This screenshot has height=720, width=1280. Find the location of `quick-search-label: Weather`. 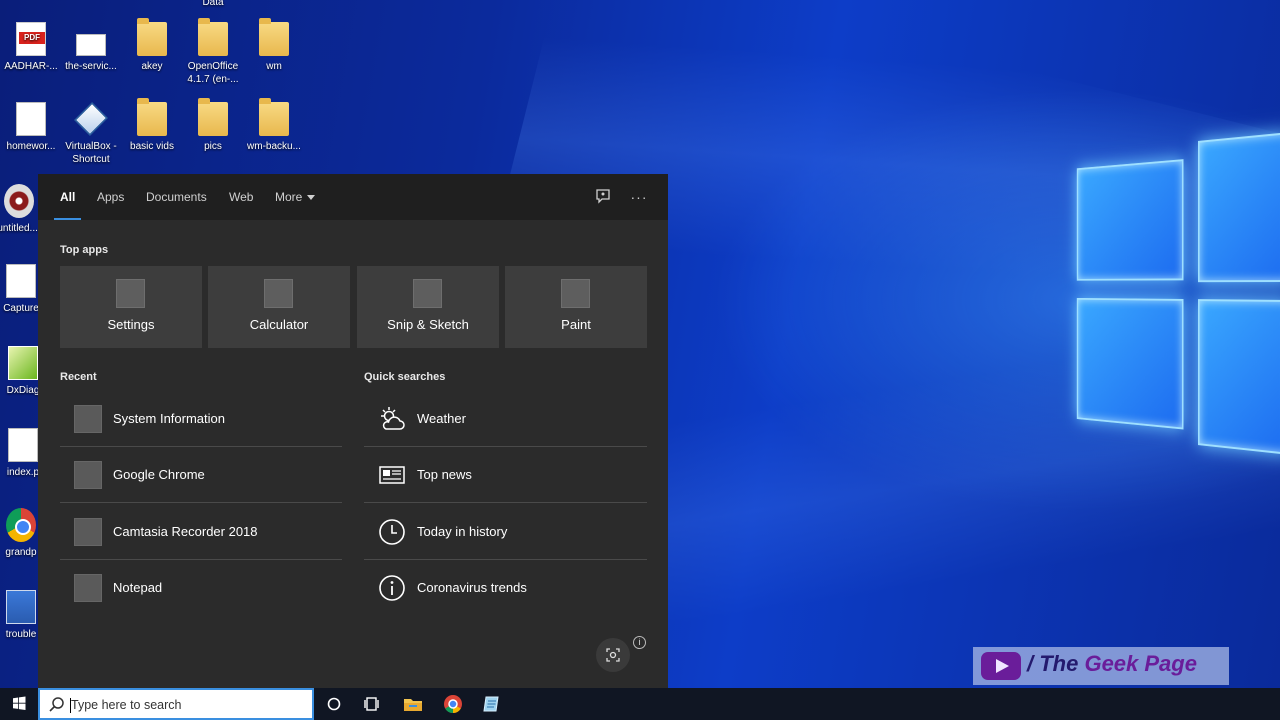

quick-search-label: Weather is located at coordinates (441, 418).